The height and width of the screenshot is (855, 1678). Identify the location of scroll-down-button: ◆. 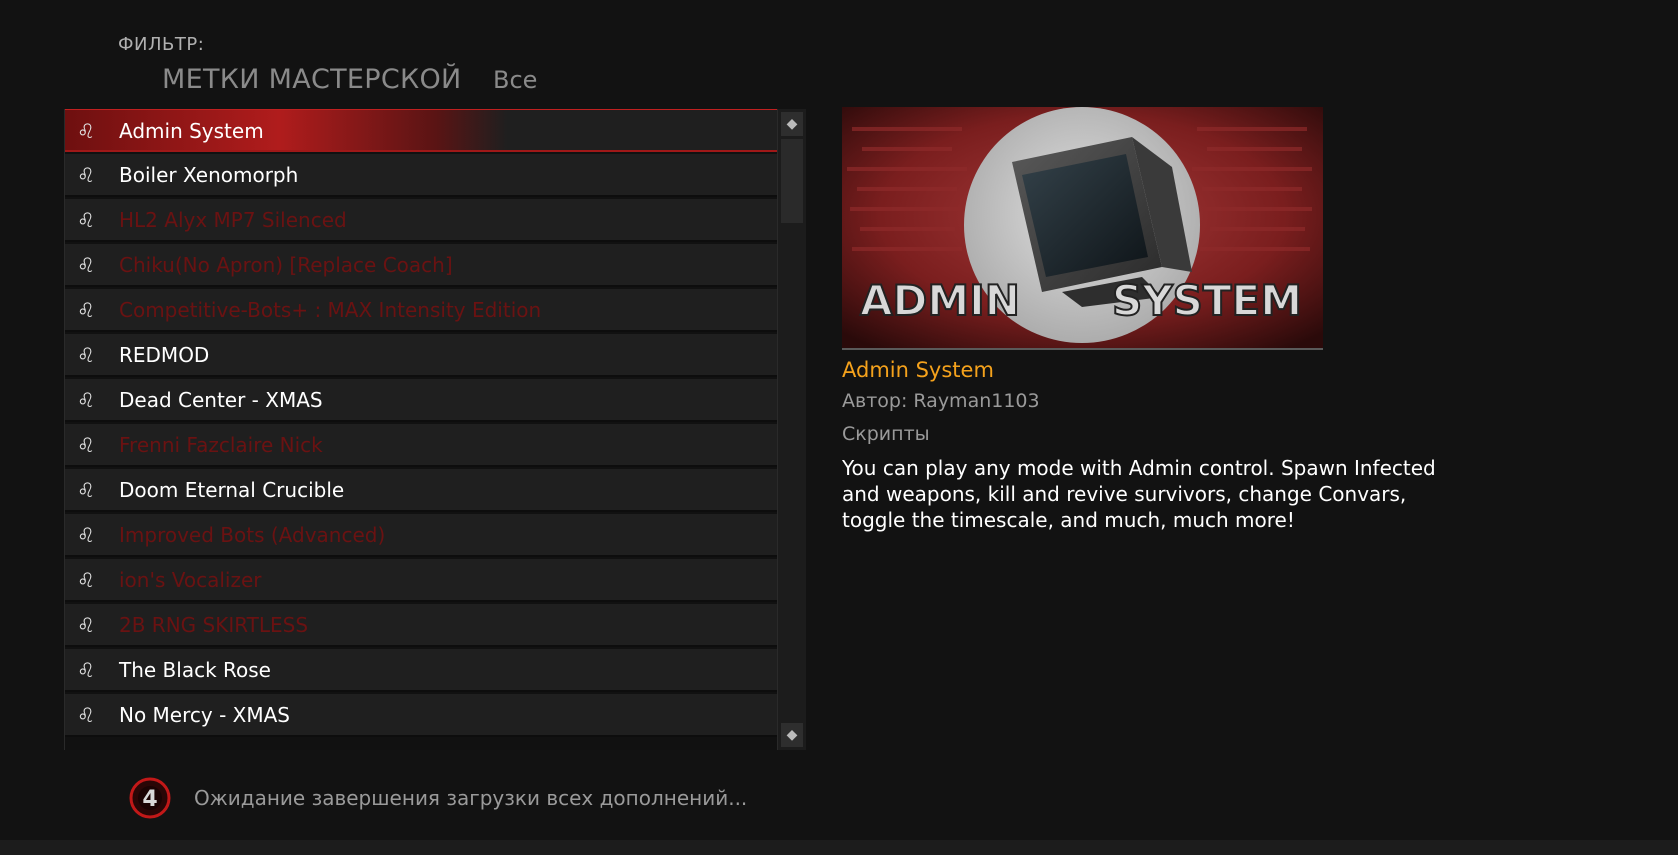
(792, 735).